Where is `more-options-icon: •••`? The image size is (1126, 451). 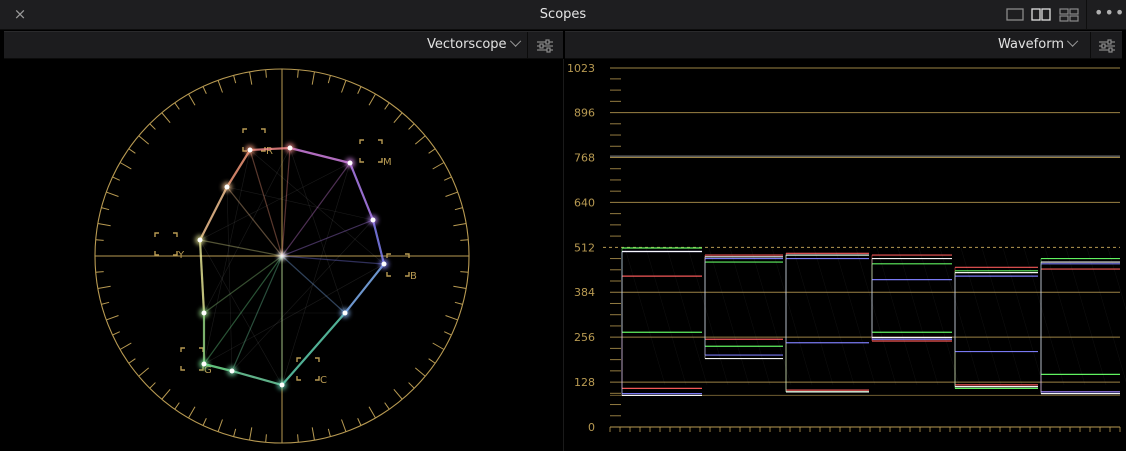
more-options-icon: ••• is located at coordinates (1109, 15).